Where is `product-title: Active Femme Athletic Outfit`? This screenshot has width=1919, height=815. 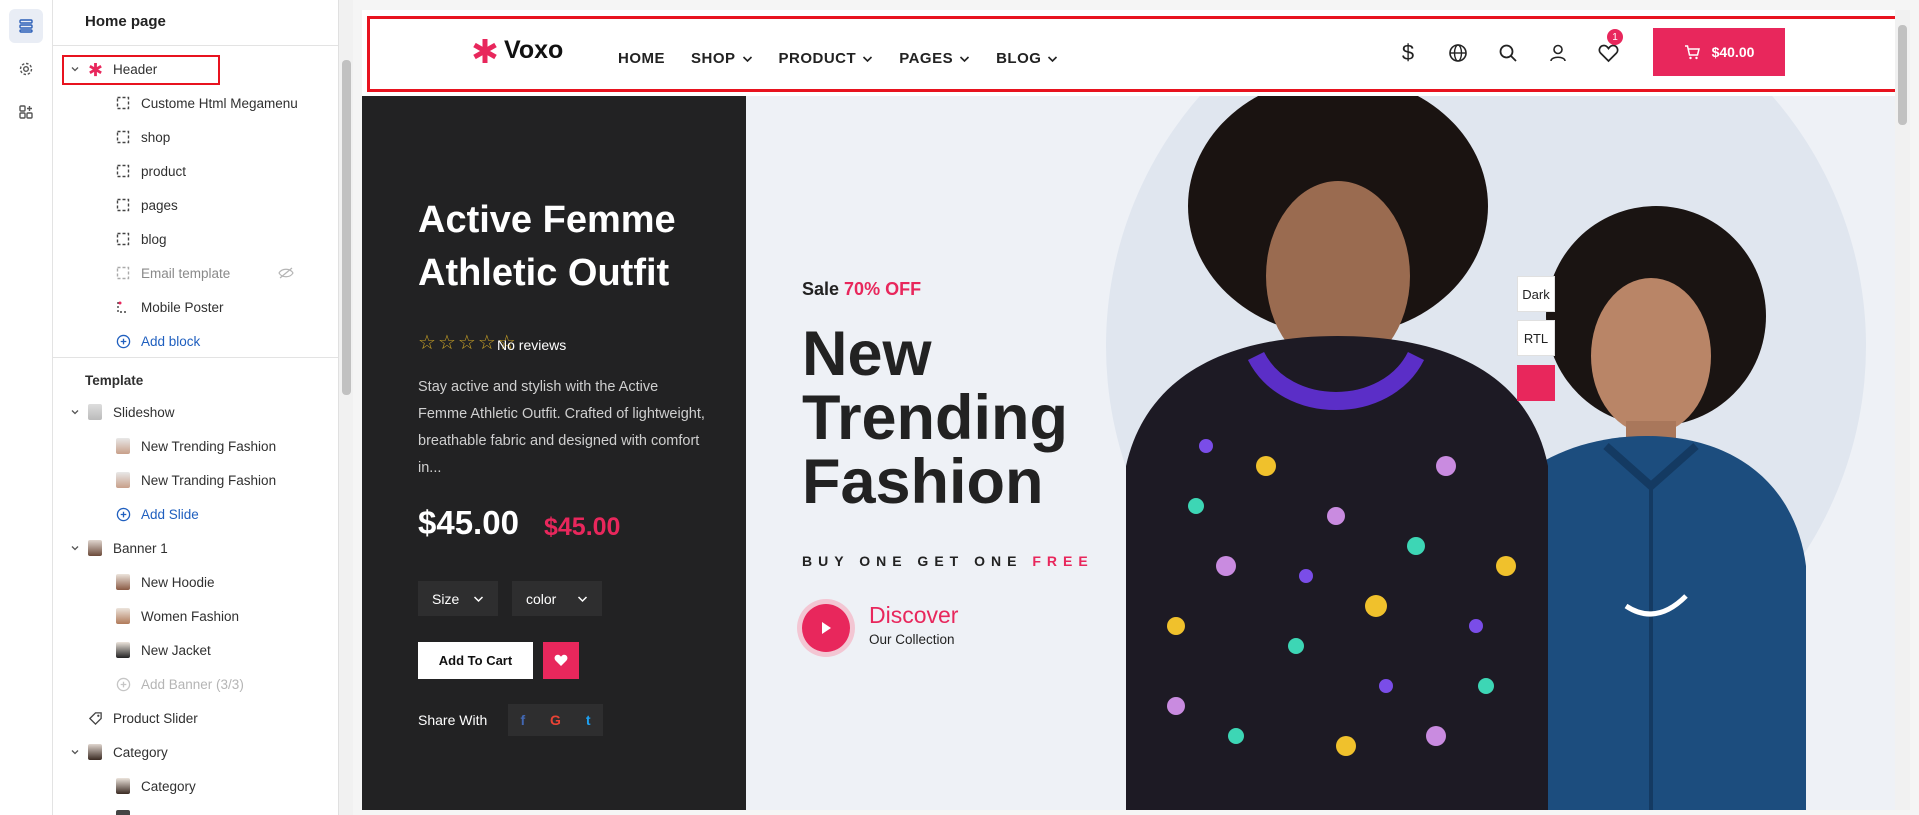
product-title: Active Femme Athletic Outfit is located at coordinates (547, 246).